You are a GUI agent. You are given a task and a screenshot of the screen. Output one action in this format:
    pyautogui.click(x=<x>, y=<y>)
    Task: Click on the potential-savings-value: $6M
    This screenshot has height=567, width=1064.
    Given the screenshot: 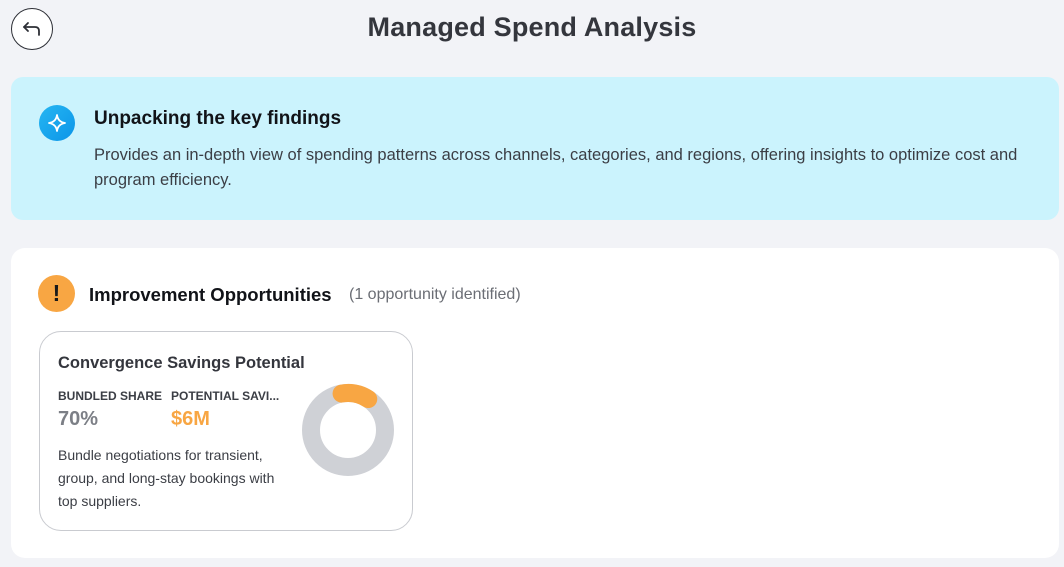 What is the action you would take?
    pyautogui.click(x=190, y=419)
    